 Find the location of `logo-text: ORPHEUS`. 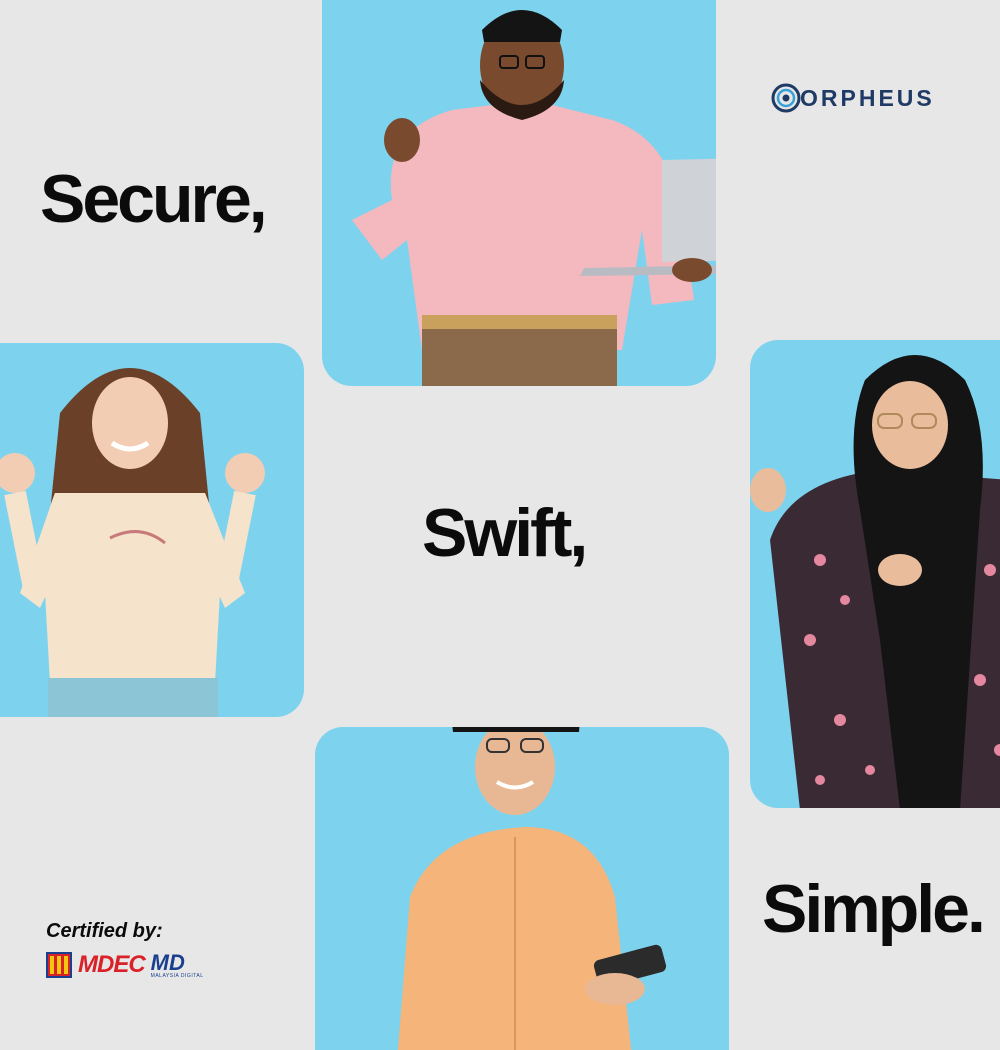

logo-text: ORPHEUS is located at coordinates (867, 97).